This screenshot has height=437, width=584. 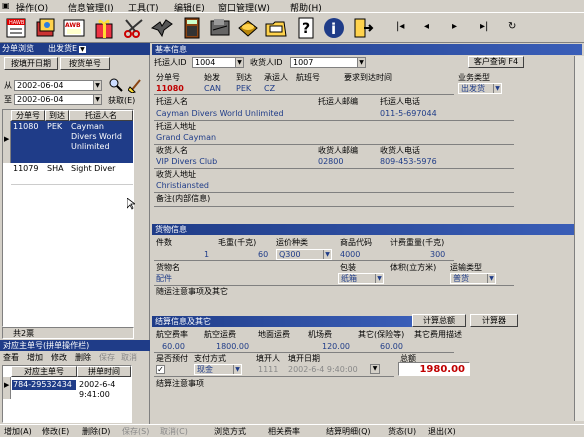 What do you see at coordinates (55, 432) in the screenshot?
I see `modify-button: 修改(E)` at bounding box center [55, 432].